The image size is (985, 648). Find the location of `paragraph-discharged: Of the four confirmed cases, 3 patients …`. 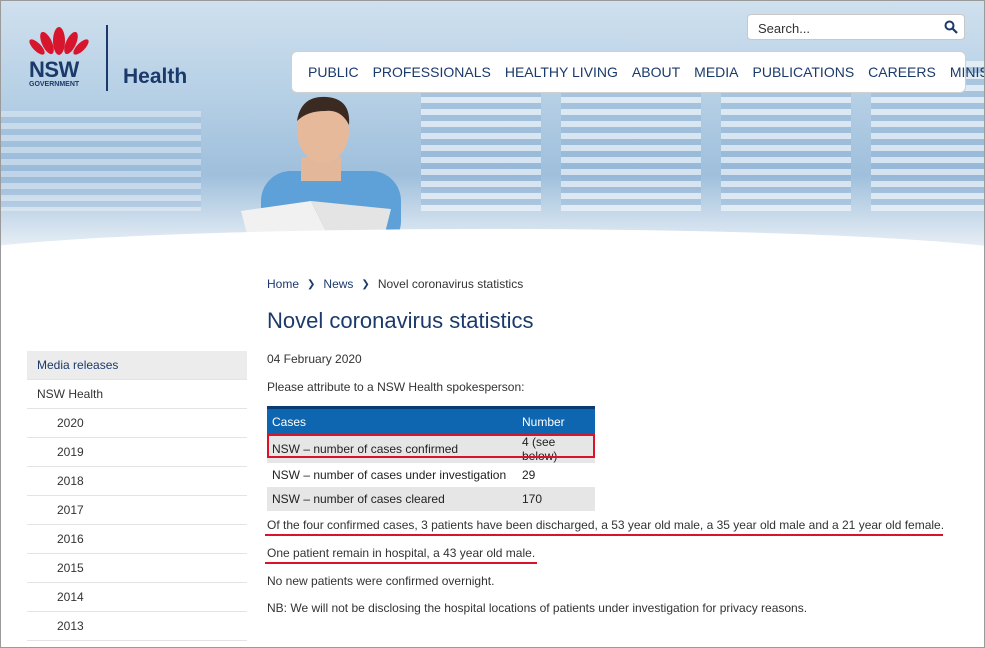

paragraph-discharged: Of the four confirmed cases, 3 patients … is located at coordinates (606, 525).